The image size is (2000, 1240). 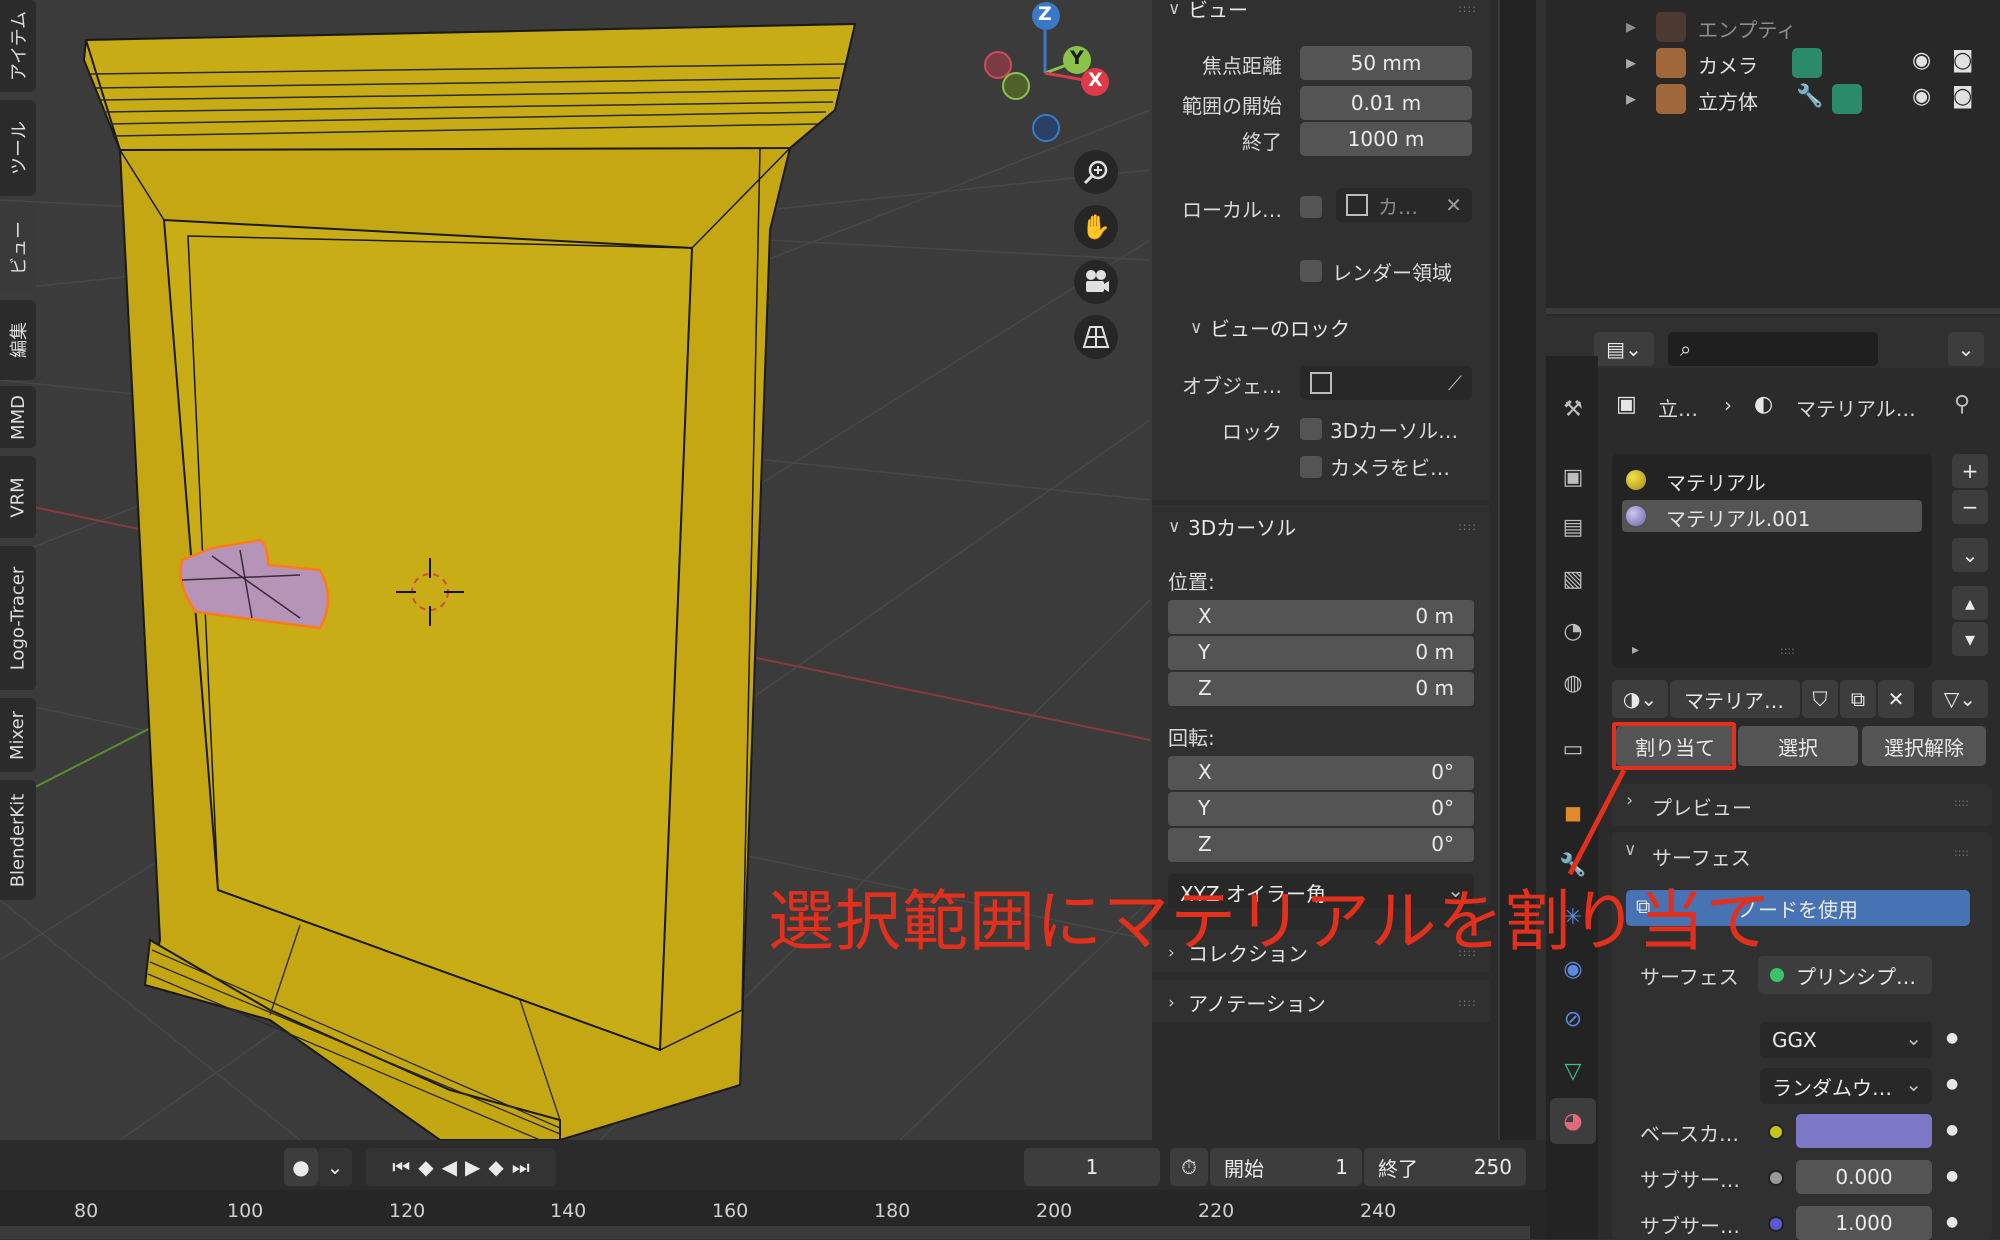 I want to click on camera-view-icon, so click(x=1096, y=282).